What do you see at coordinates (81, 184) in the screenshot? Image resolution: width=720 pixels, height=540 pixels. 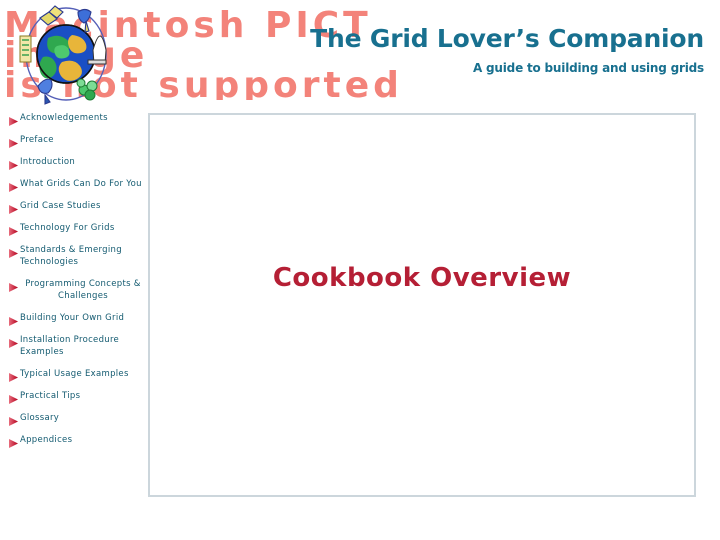 I see `sidebar-item-label: What Grids Can Do For You` at bounding box center [81, 184].